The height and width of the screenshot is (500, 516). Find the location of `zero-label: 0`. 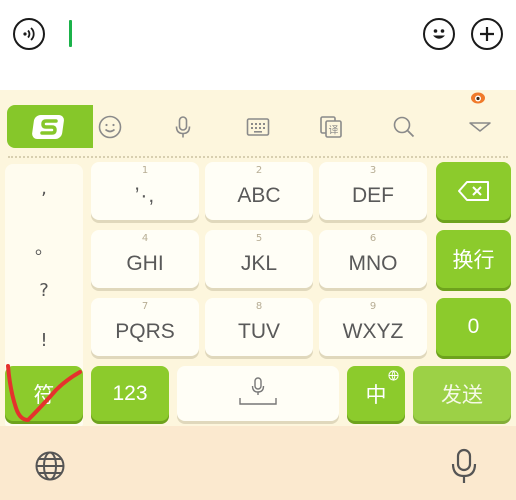

zero-label: 0 is located at coordinates (473, 326).